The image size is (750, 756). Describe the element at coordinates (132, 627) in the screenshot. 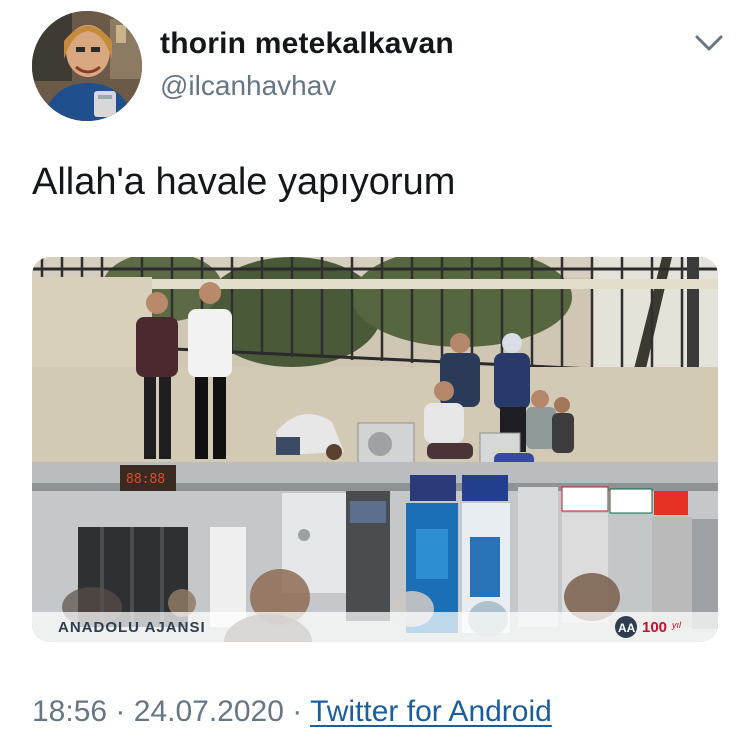

I see `agency-watermark: ANADOLU AJANSI` at that location.